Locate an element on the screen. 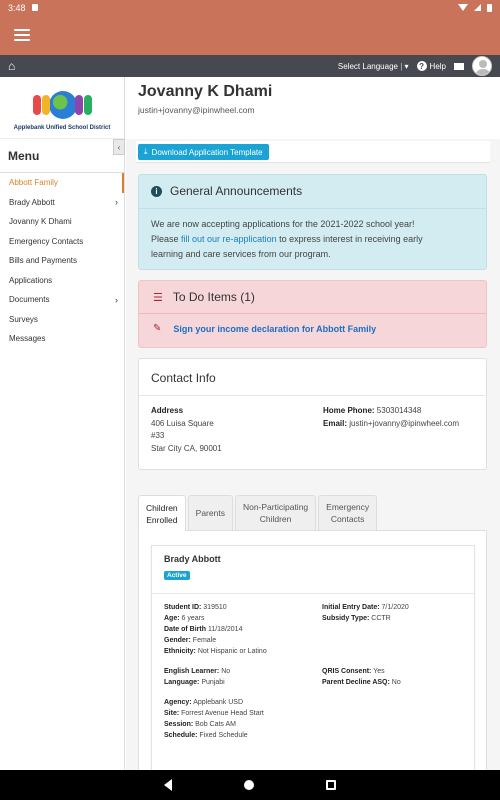 The width and height of the screenshot is (500, 800). district-logo: Applebank Unified School District is located at coordinates (62, 108).